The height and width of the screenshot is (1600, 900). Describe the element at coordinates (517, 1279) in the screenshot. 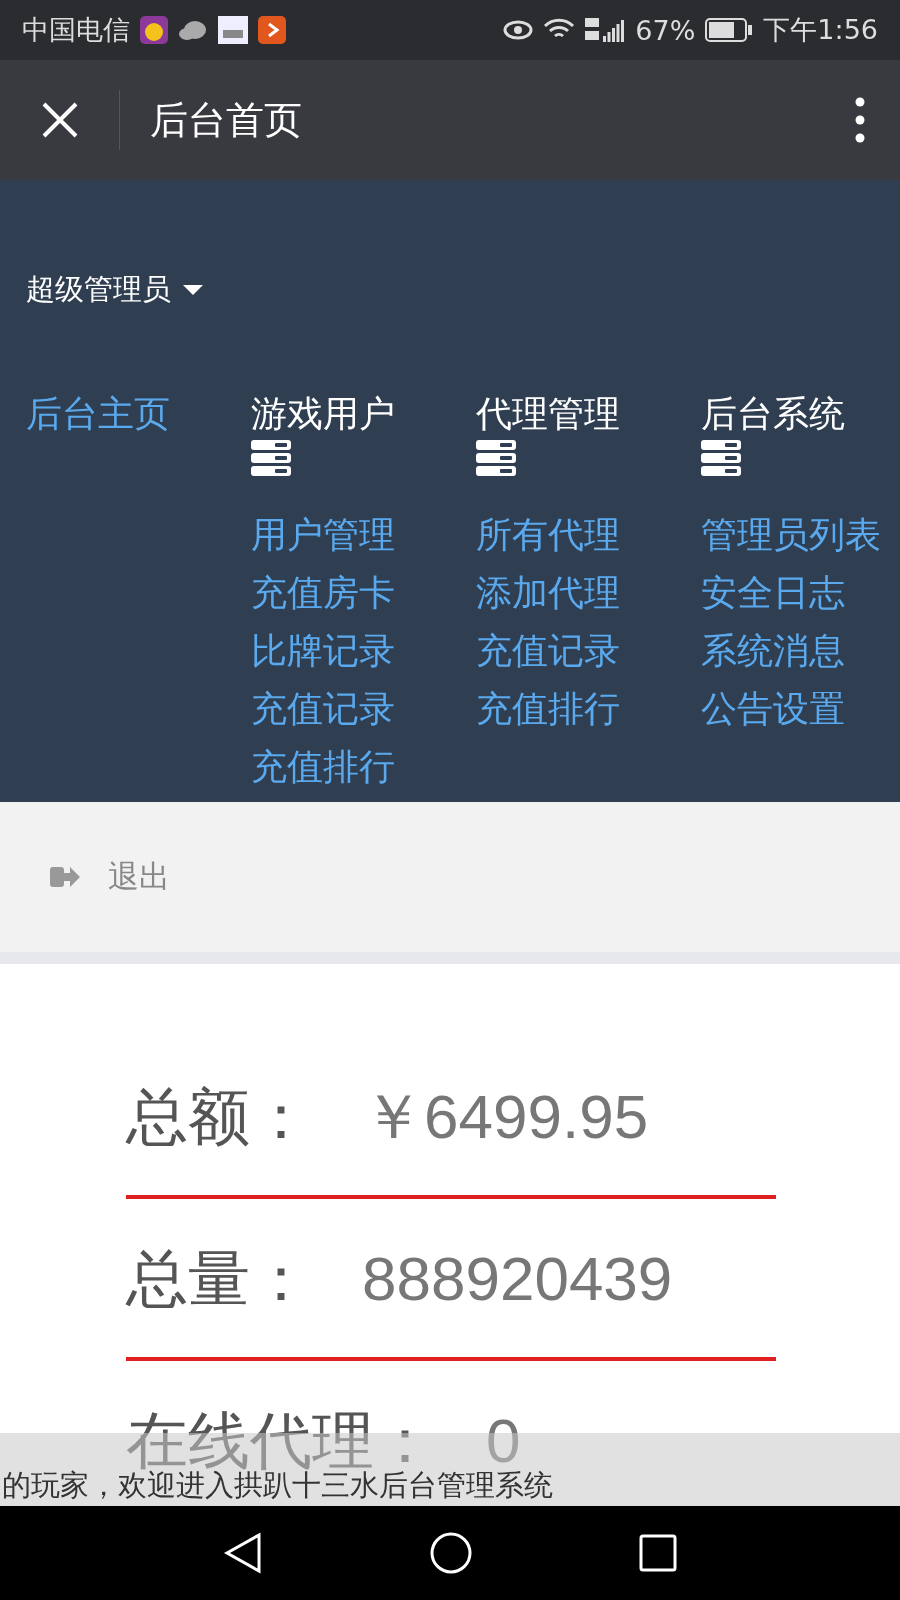

I see `stat-value: 888920439` at that location.